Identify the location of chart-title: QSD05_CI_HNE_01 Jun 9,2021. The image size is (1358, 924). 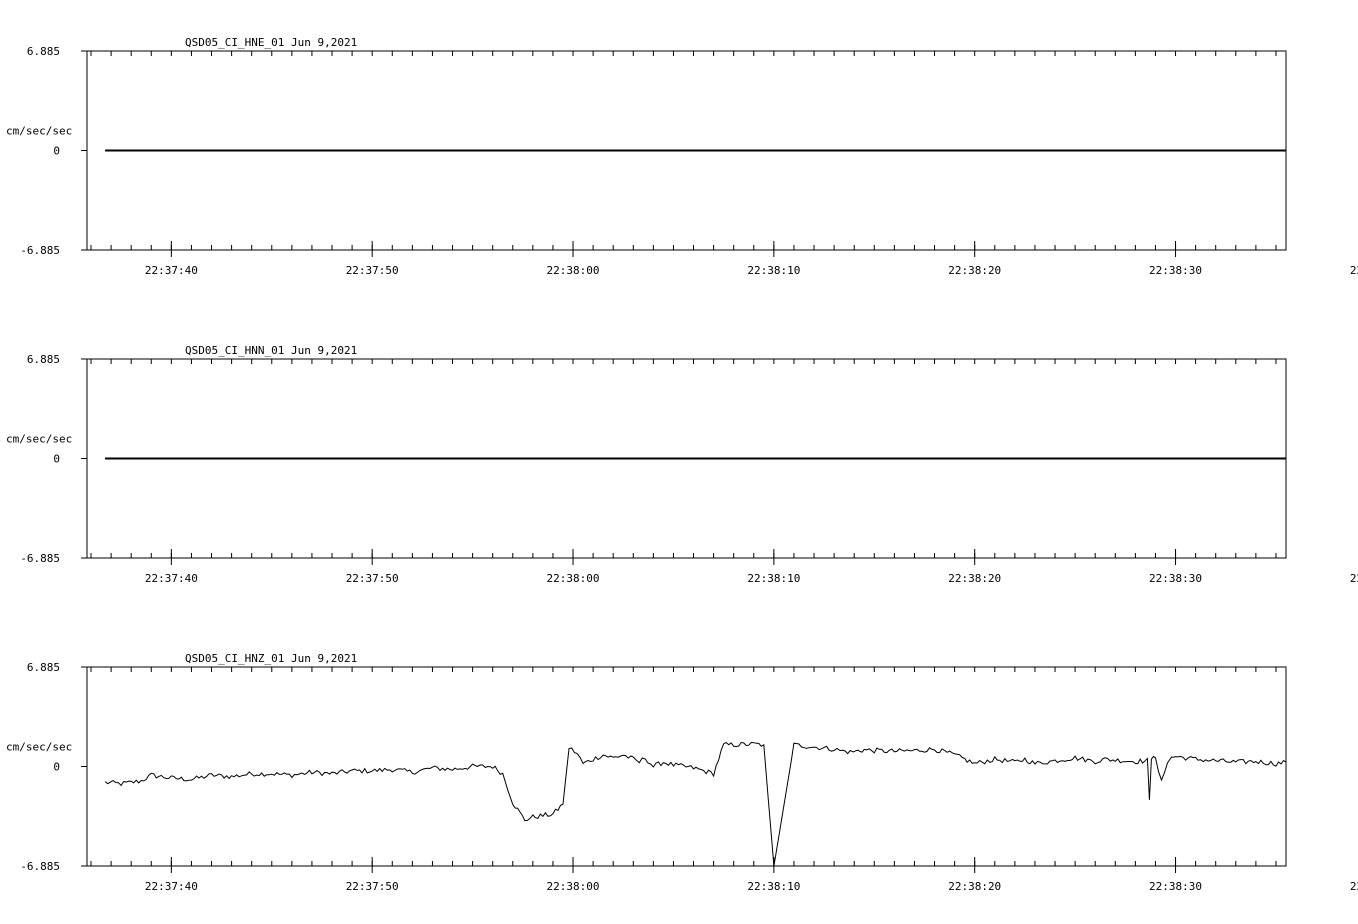
(271, 42).